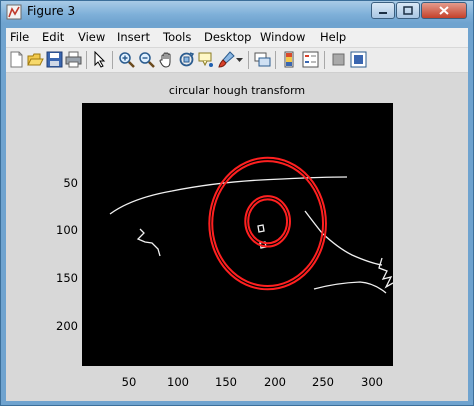 The width and height of the screenshot is (474, 406). Describe the element at coordinates (14, 12) in the screenshot. I see `matlab-figure-icon` at that location.